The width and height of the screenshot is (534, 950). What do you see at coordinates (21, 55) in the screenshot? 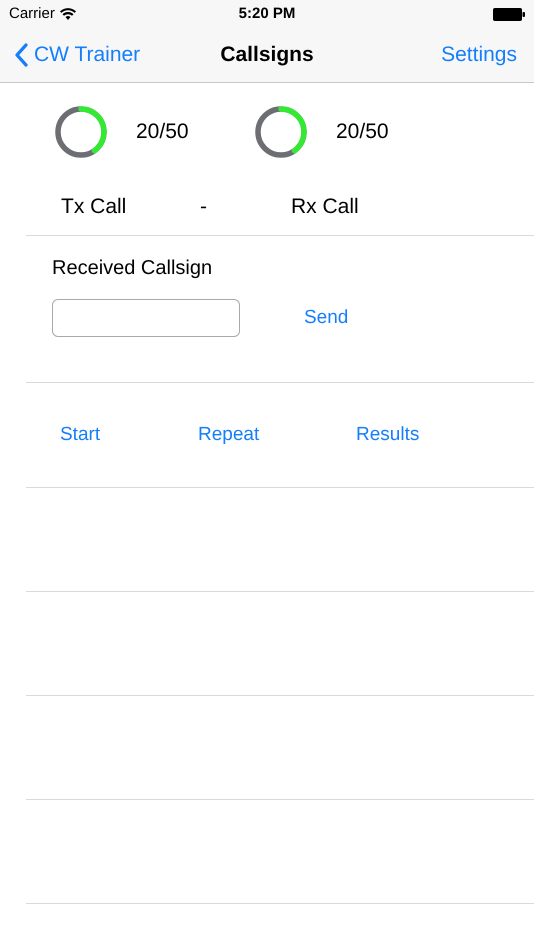
I see `chevron-left-icon` at bounding box center [21, 55].